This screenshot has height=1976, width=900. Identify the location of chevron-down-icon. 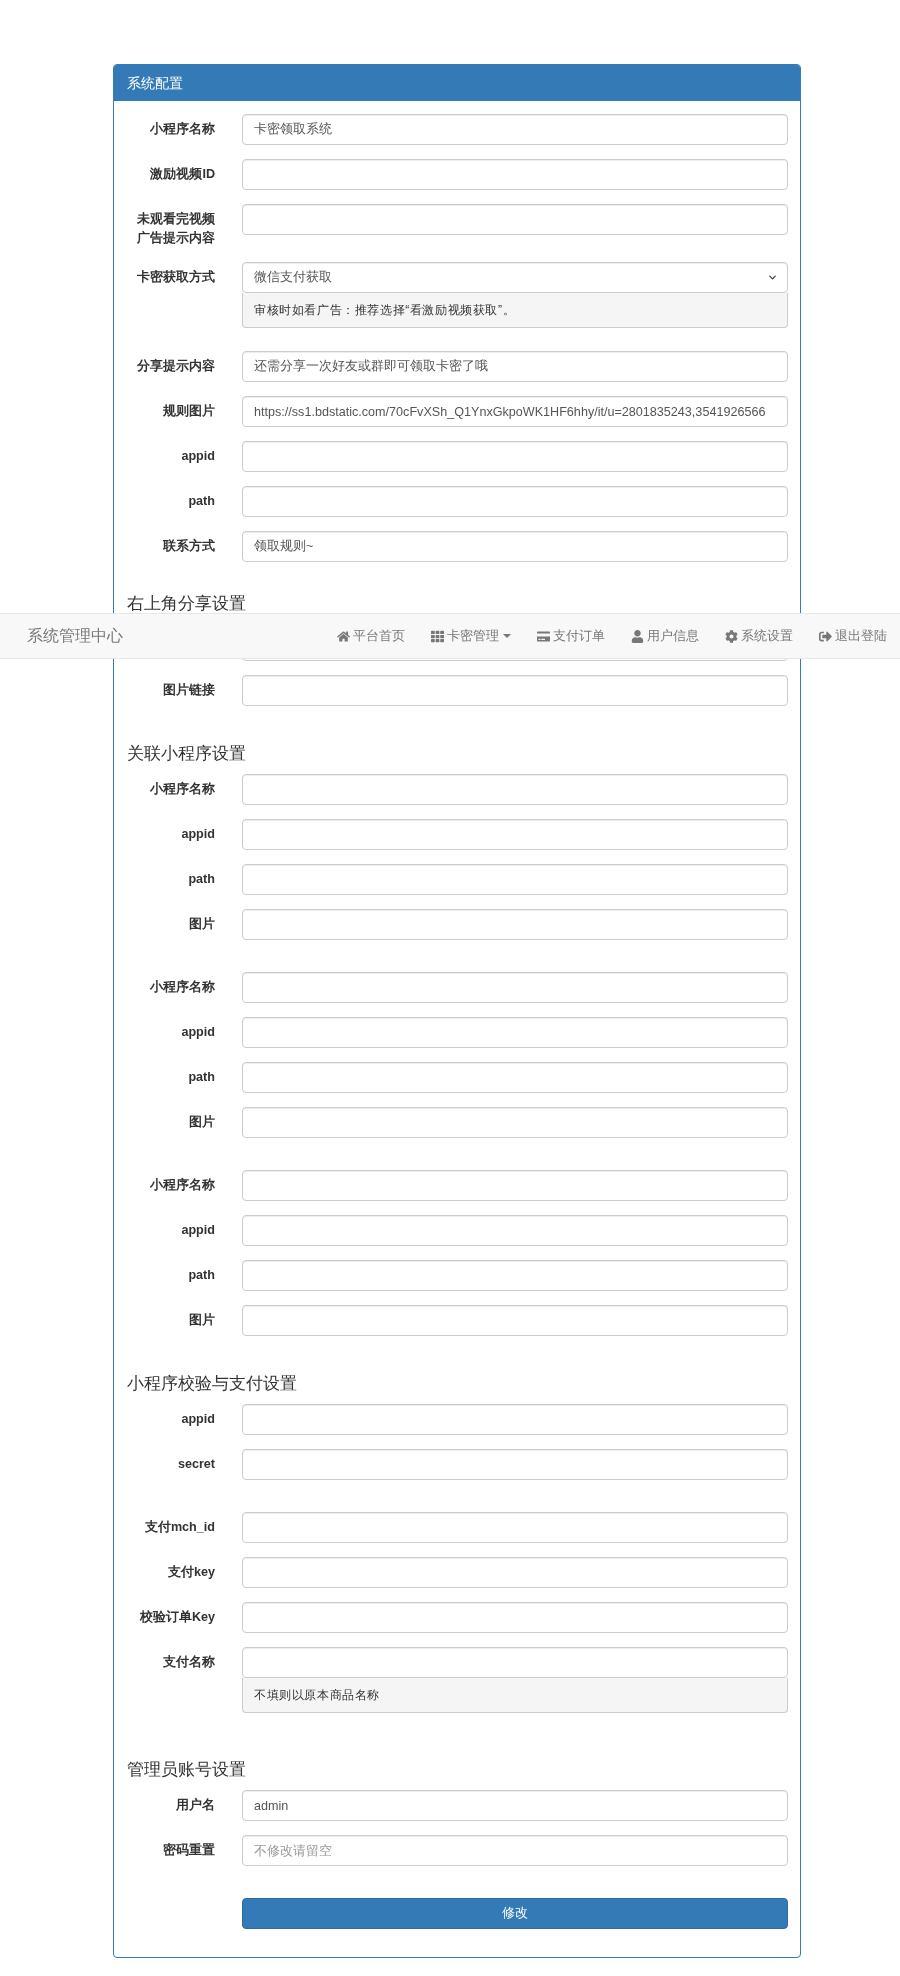
(772, 277).